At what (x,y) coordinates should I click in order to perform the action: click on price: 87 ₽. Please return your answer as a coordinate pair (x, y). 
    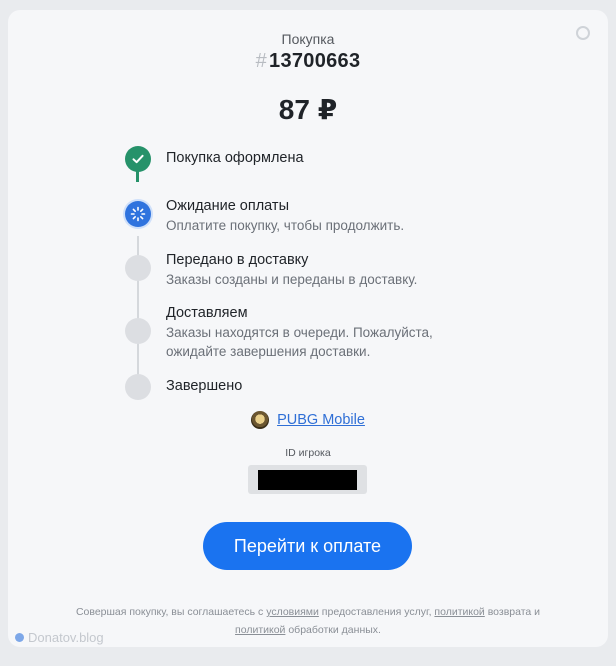
    Looking at the image, I should click on (308, 109).